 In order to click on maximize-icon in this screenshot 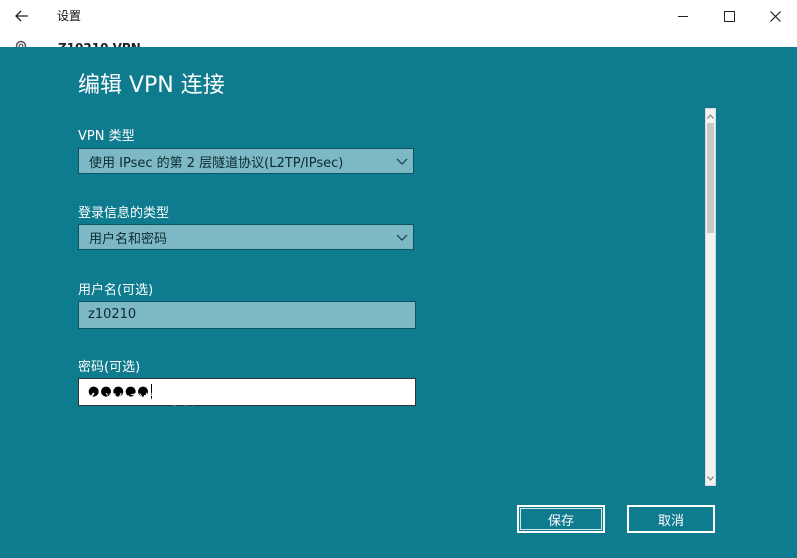, I will do `click(729, 16)`.